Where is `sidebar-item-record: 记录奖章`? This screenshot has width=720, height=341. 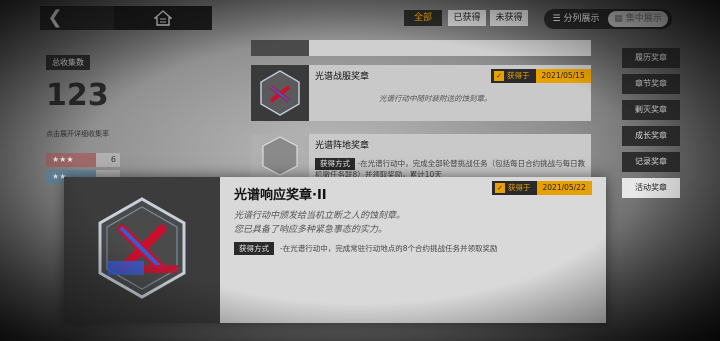 sidebar-item-record: 记录奖章 is located at coordinates (651, 162).